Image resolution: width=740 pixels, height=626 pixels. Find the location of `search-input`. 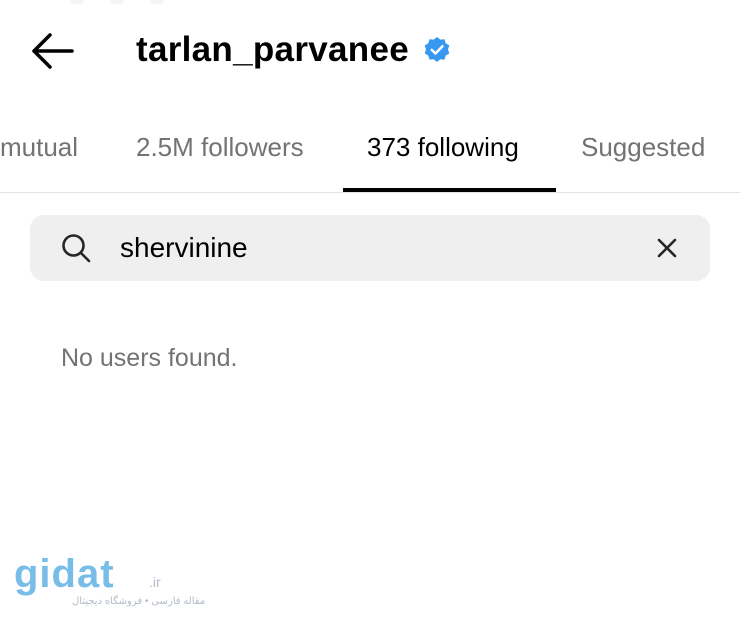

search-input is located at coordinates (380, 248).